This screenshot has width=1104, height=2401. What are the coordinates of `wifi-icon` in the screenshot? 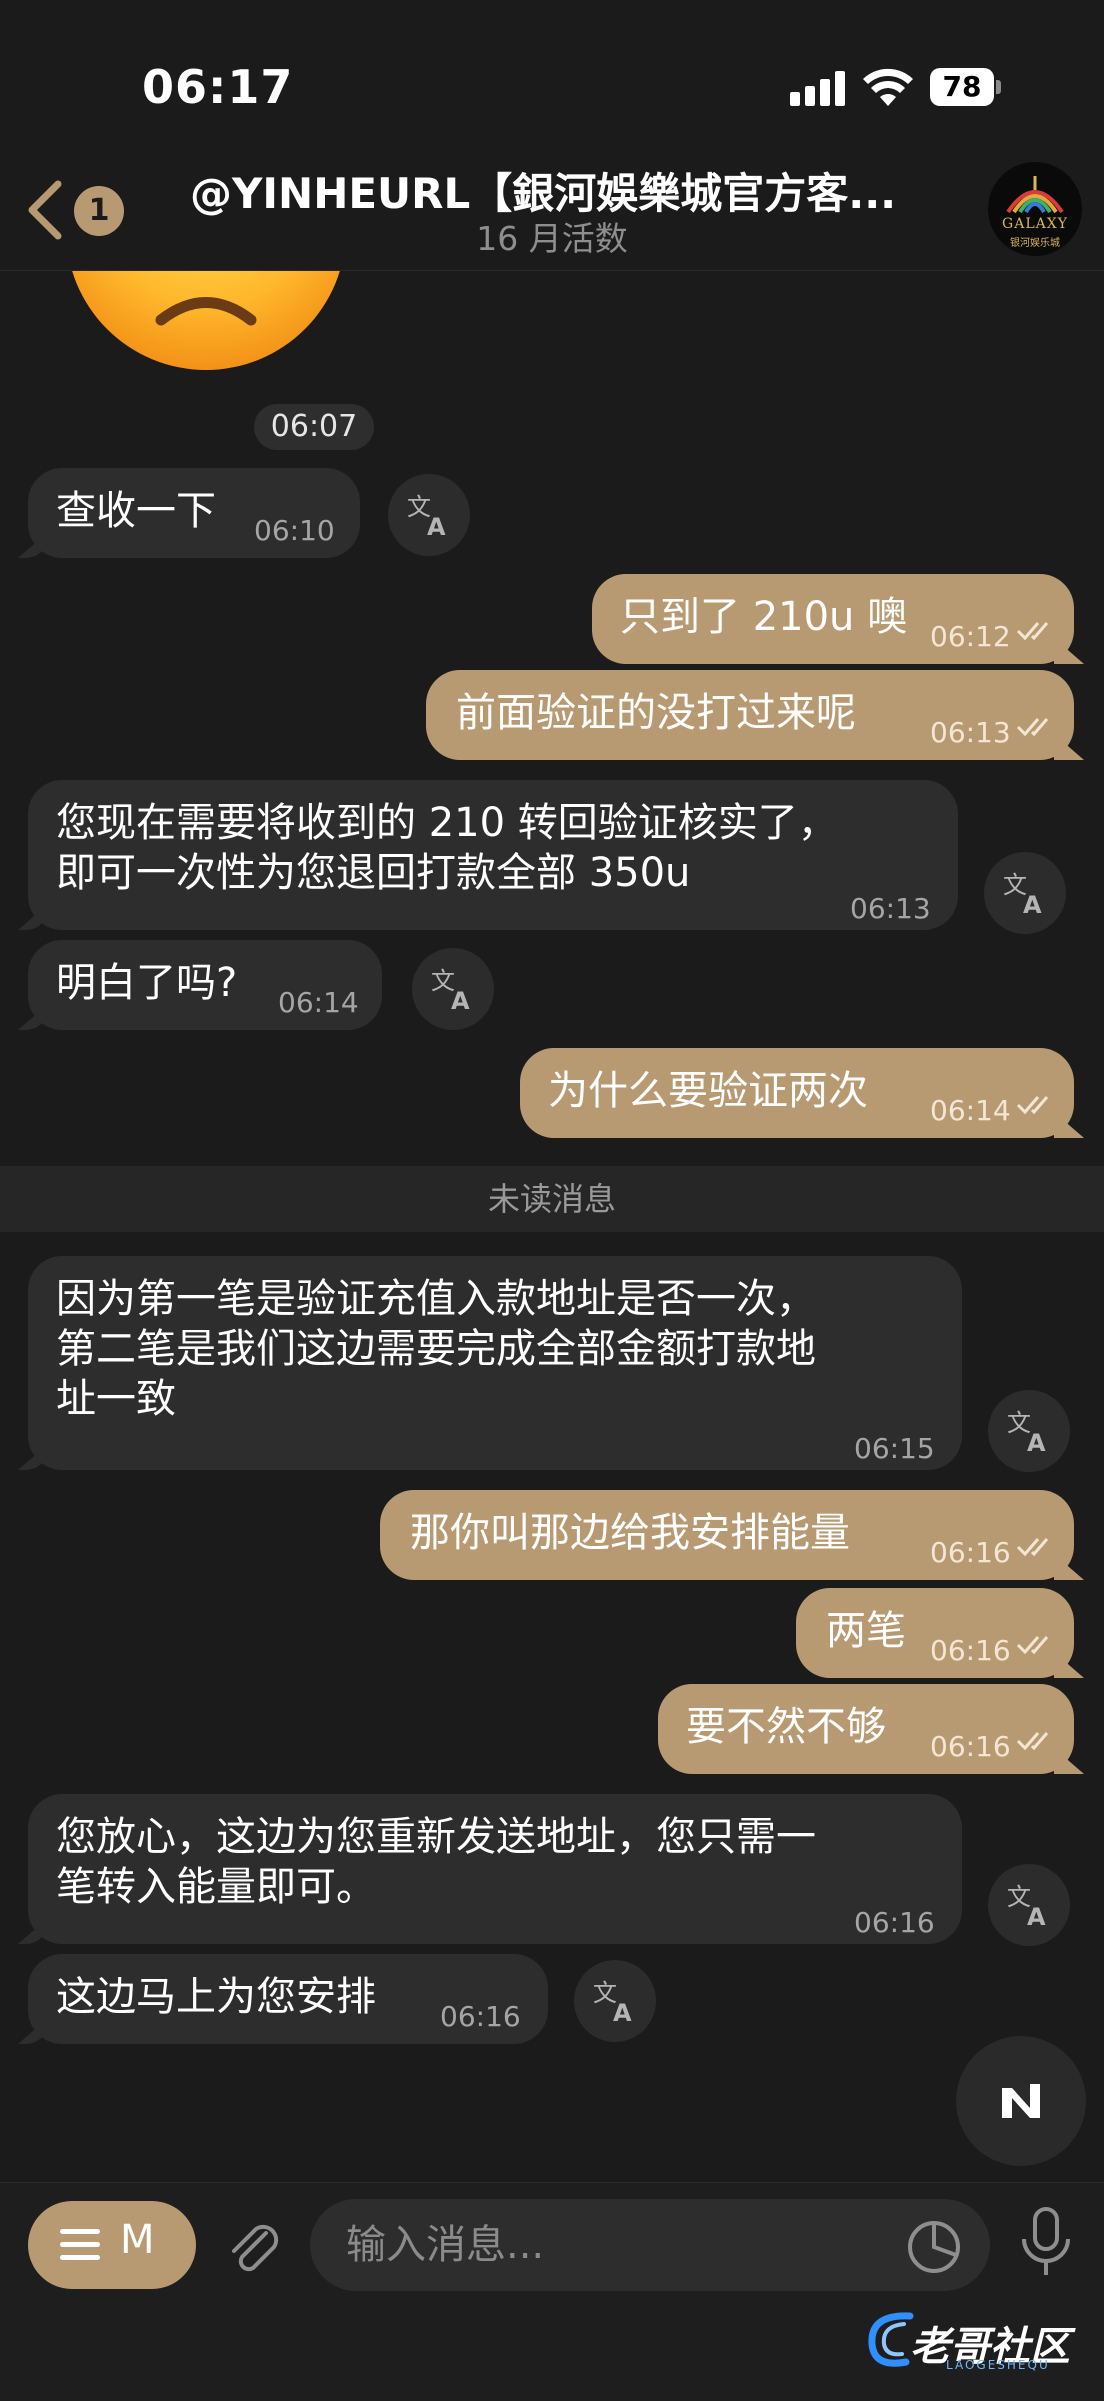 It's located at (888, 87).